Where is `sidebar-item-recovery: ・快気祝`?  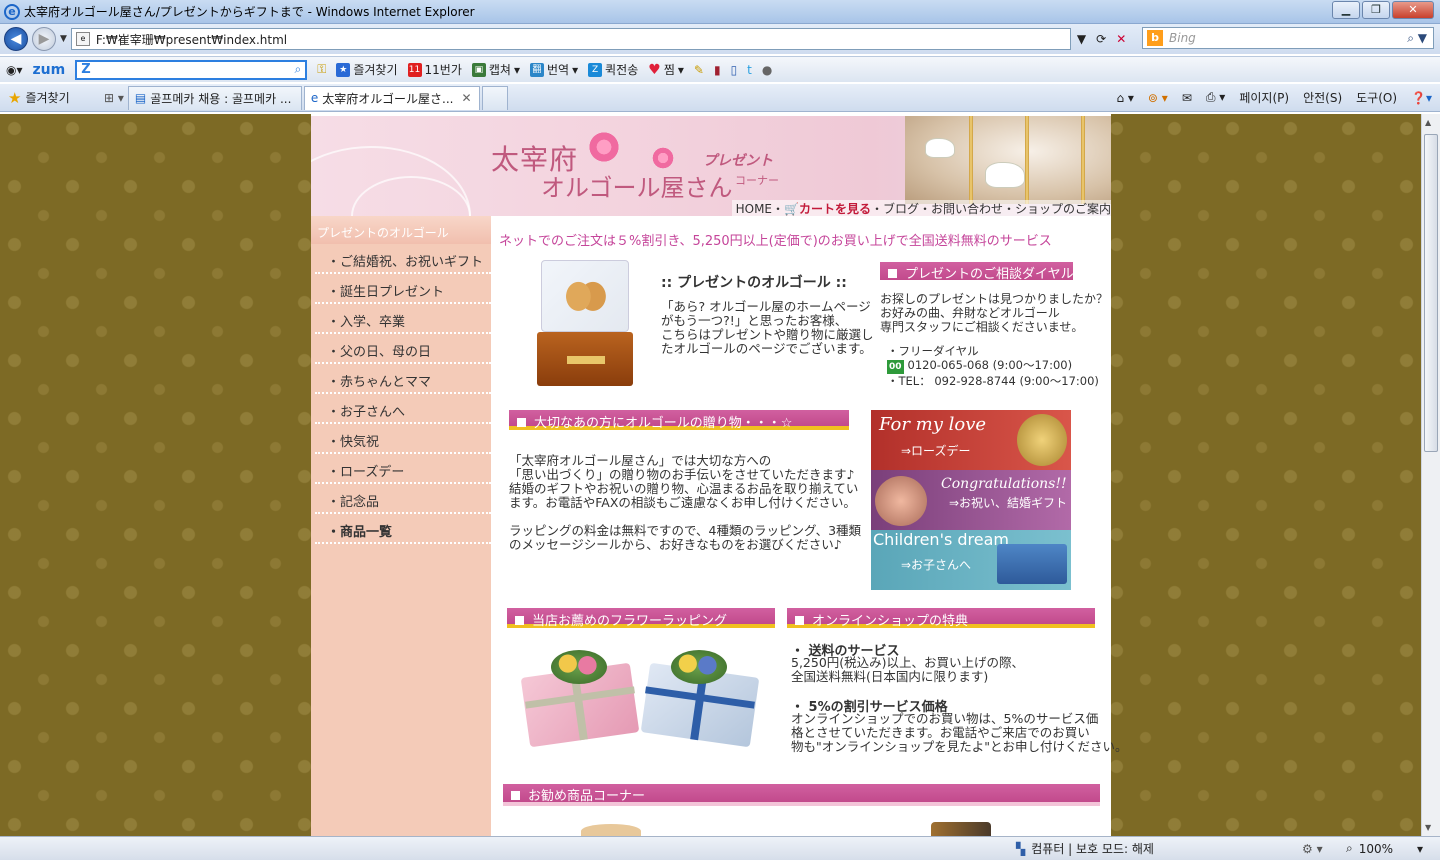
sidebar-item-recovery: ・快気祝 is located at coordinates (403, 439).